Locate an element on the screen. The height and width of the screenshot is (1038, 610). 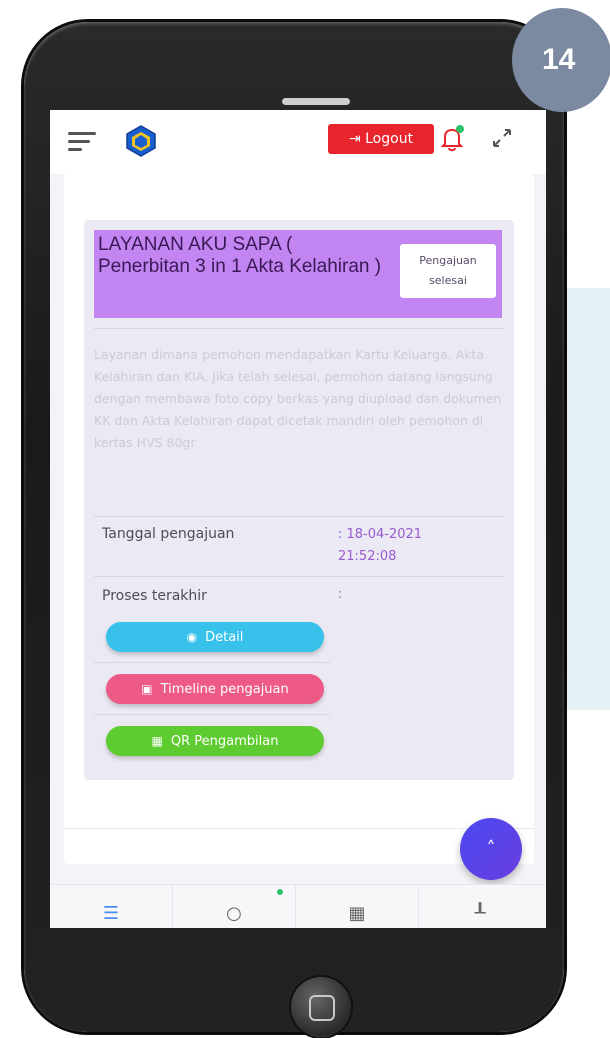
home-button-icon is located at coordinates (322, 1008).